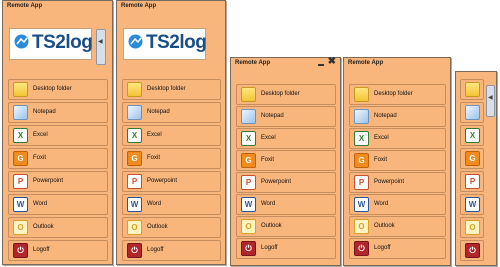 The height and width of the screenshot is (267, 500). What do you see at coordinates (490, 98) in the screenshot?
I see `chevron-left-icon: ◀` at bounding box center [490, 98].